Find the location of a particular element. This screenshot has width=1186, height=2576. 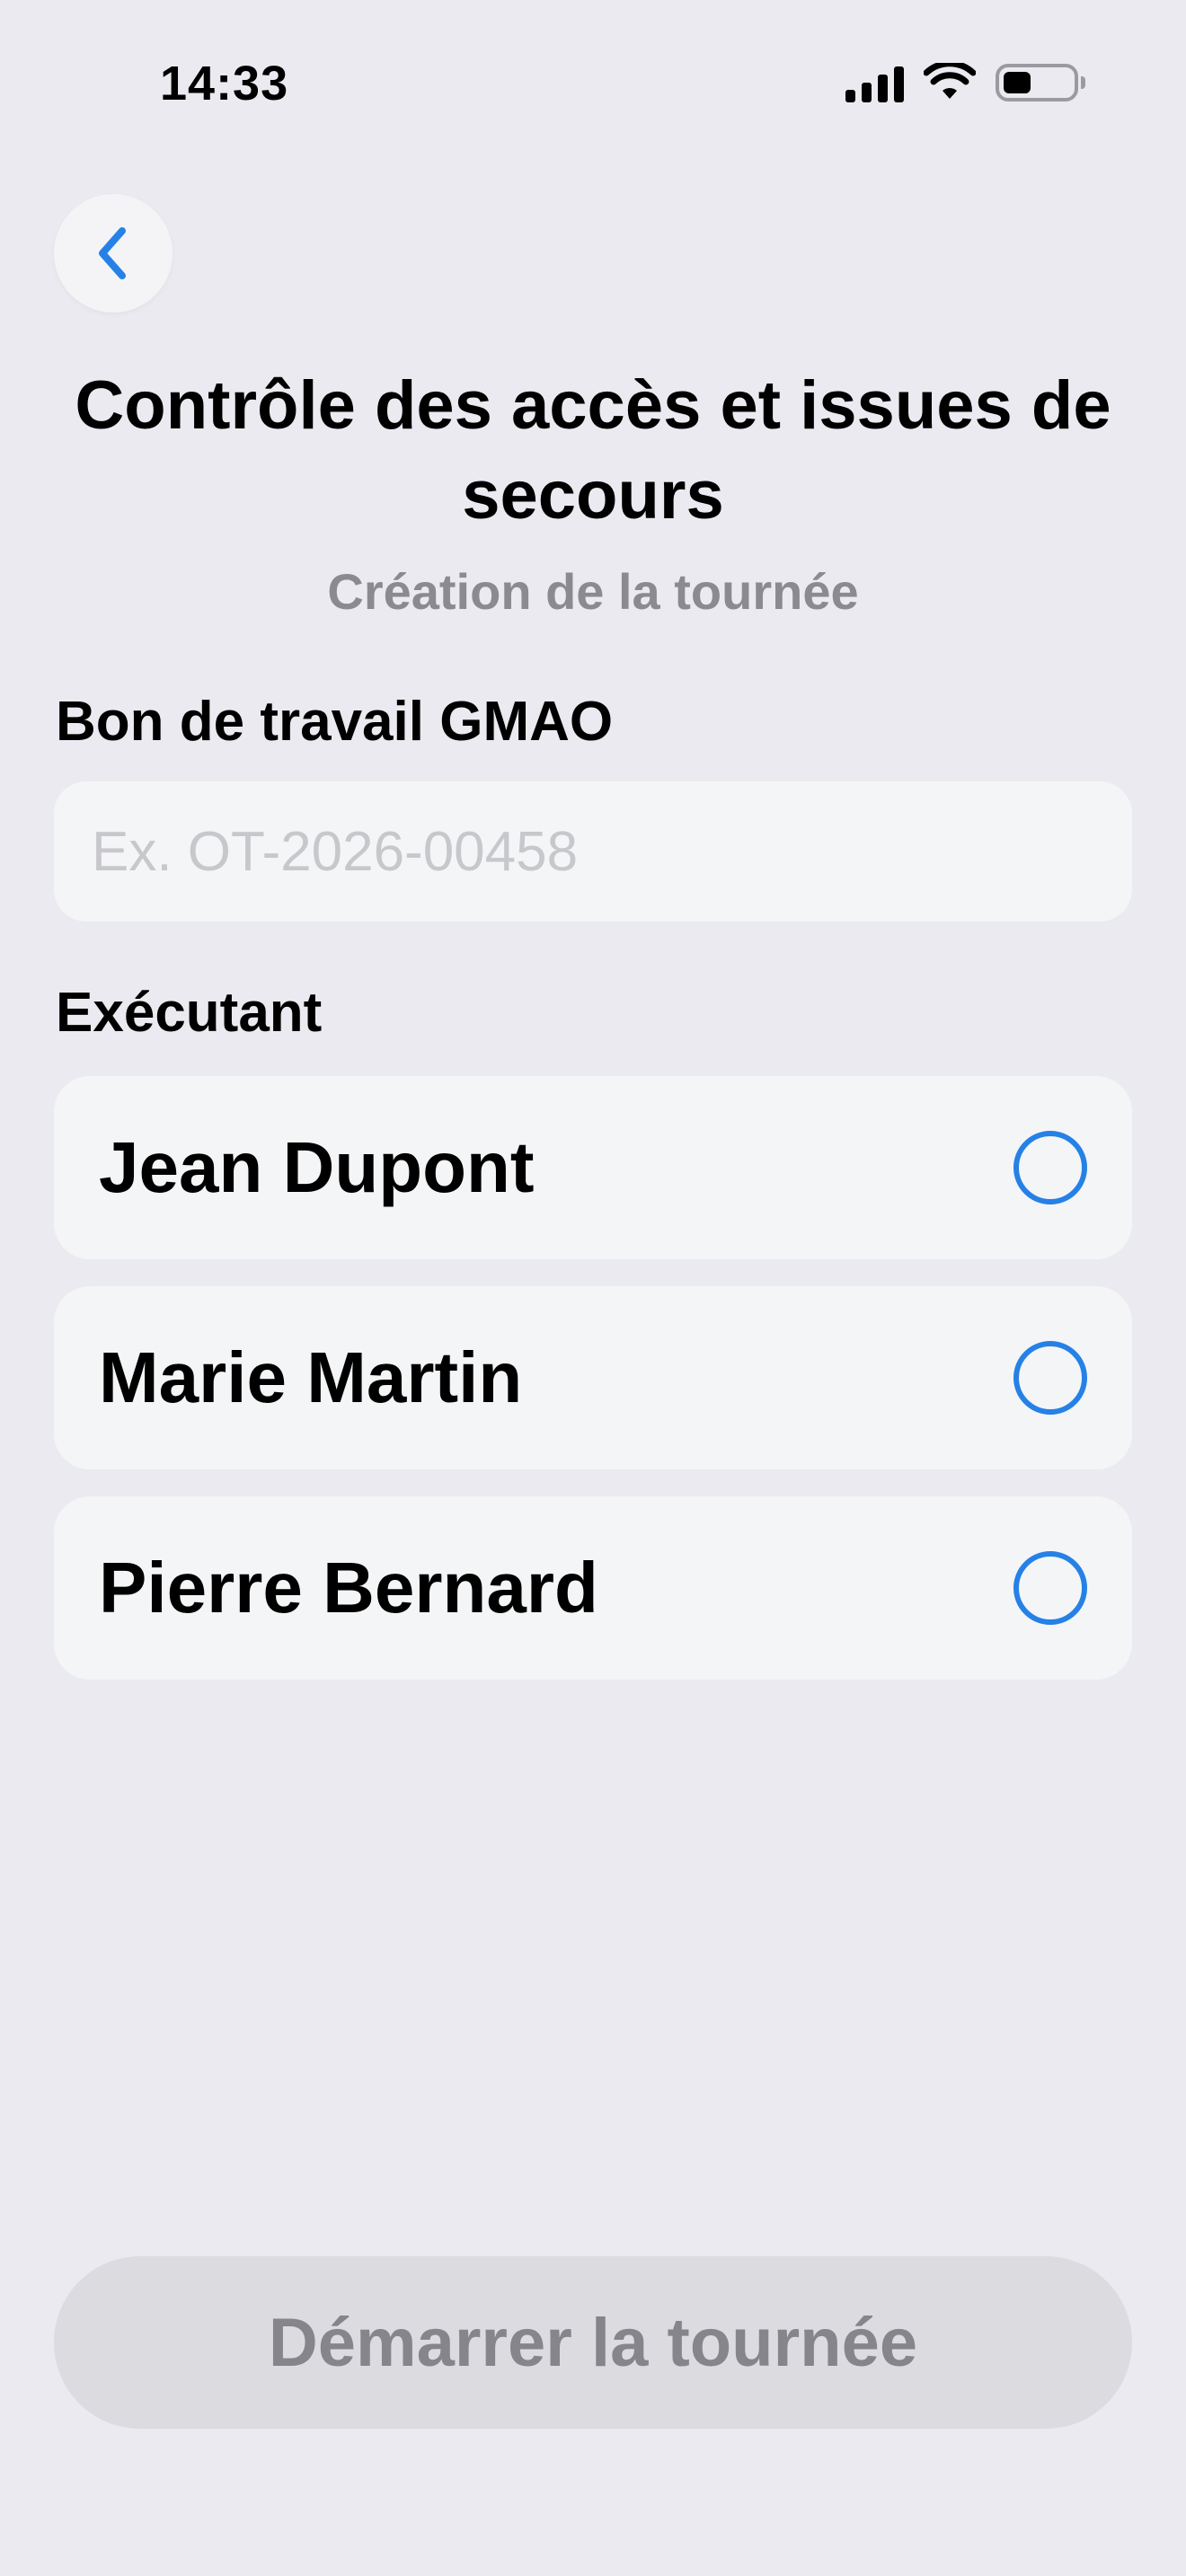

status-icons is located at coordinates (965, 82).